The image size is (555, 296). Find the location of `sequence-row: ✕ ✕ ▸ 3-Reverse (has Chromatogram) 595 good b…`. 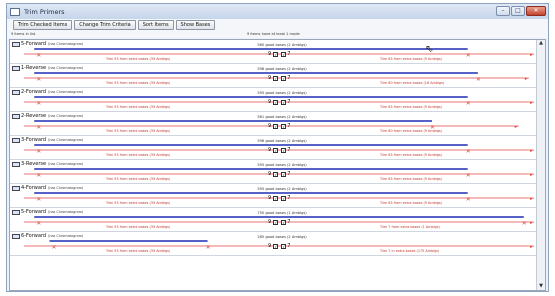

sequence-row: ✕ ✕ ▸ 3-Reverse (has Chromatogram) 595 good b… is located at coordinates (277, 172).